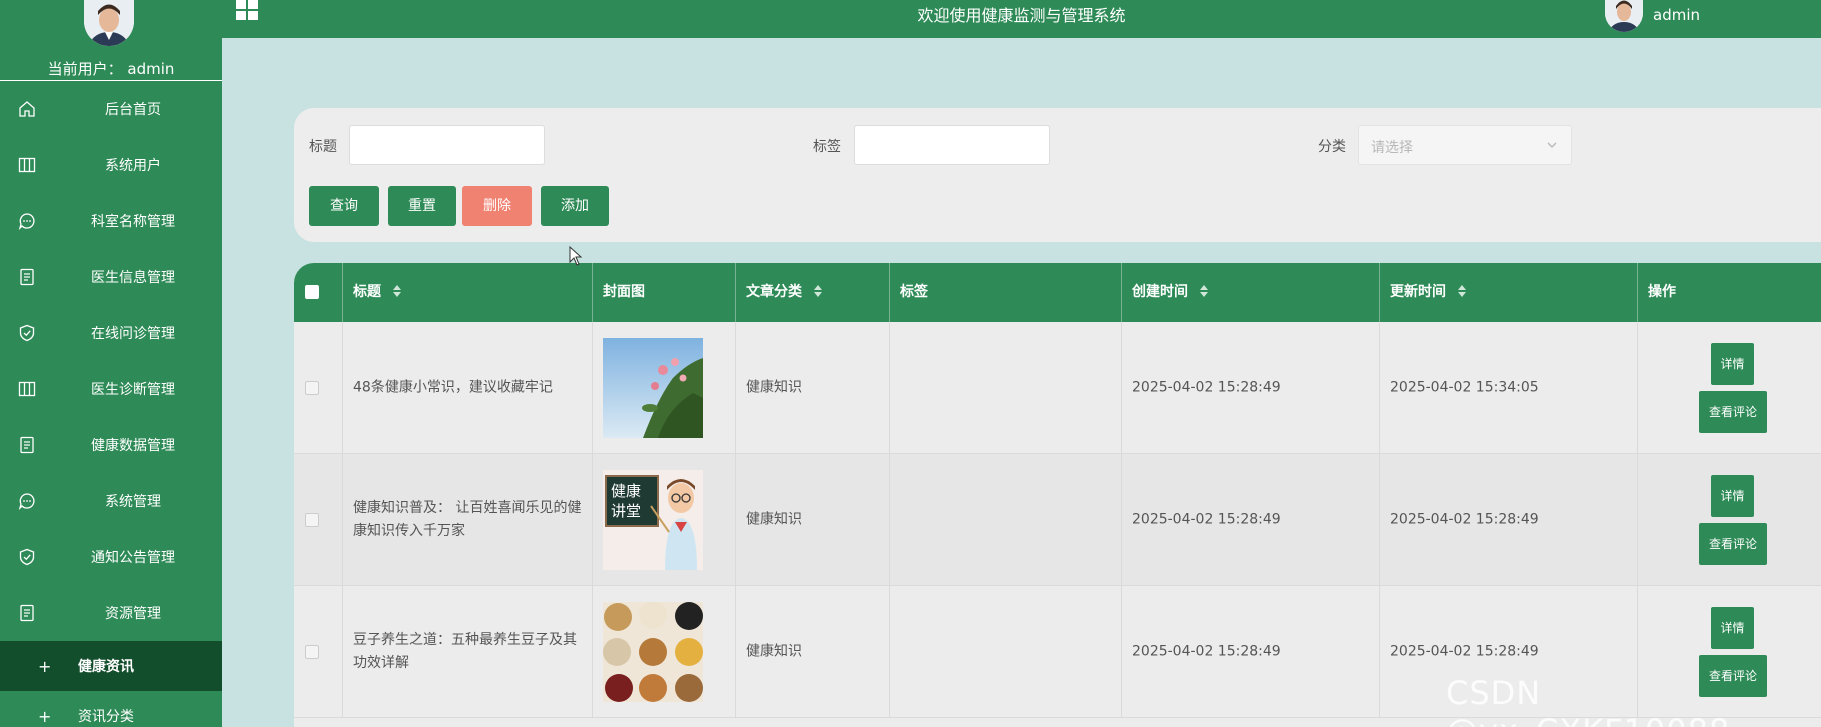 The image size is (1821, 727). Describe the element at coordinates (1006, 388) in the screenshot. I see `tags-cell` at that location.